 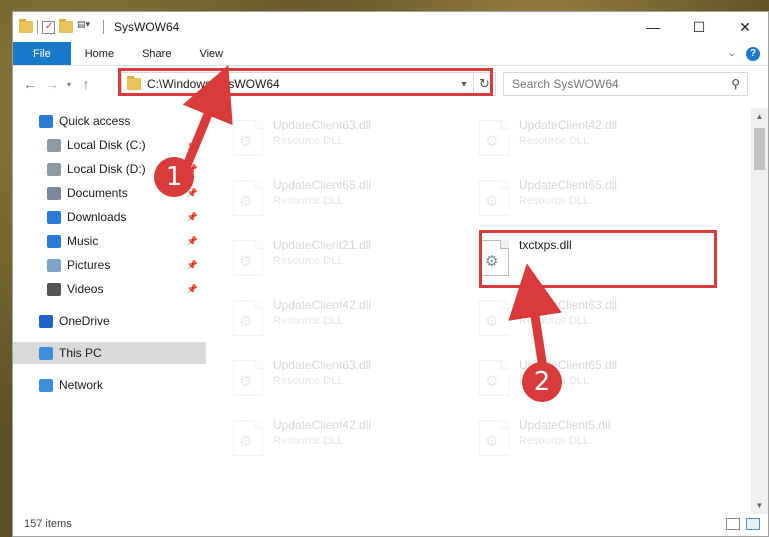 What do you see at coordinates (732, 53) in the screenshot?
I see `expand-ribbon-icon: ⌄` at bounding box center [732, 53].